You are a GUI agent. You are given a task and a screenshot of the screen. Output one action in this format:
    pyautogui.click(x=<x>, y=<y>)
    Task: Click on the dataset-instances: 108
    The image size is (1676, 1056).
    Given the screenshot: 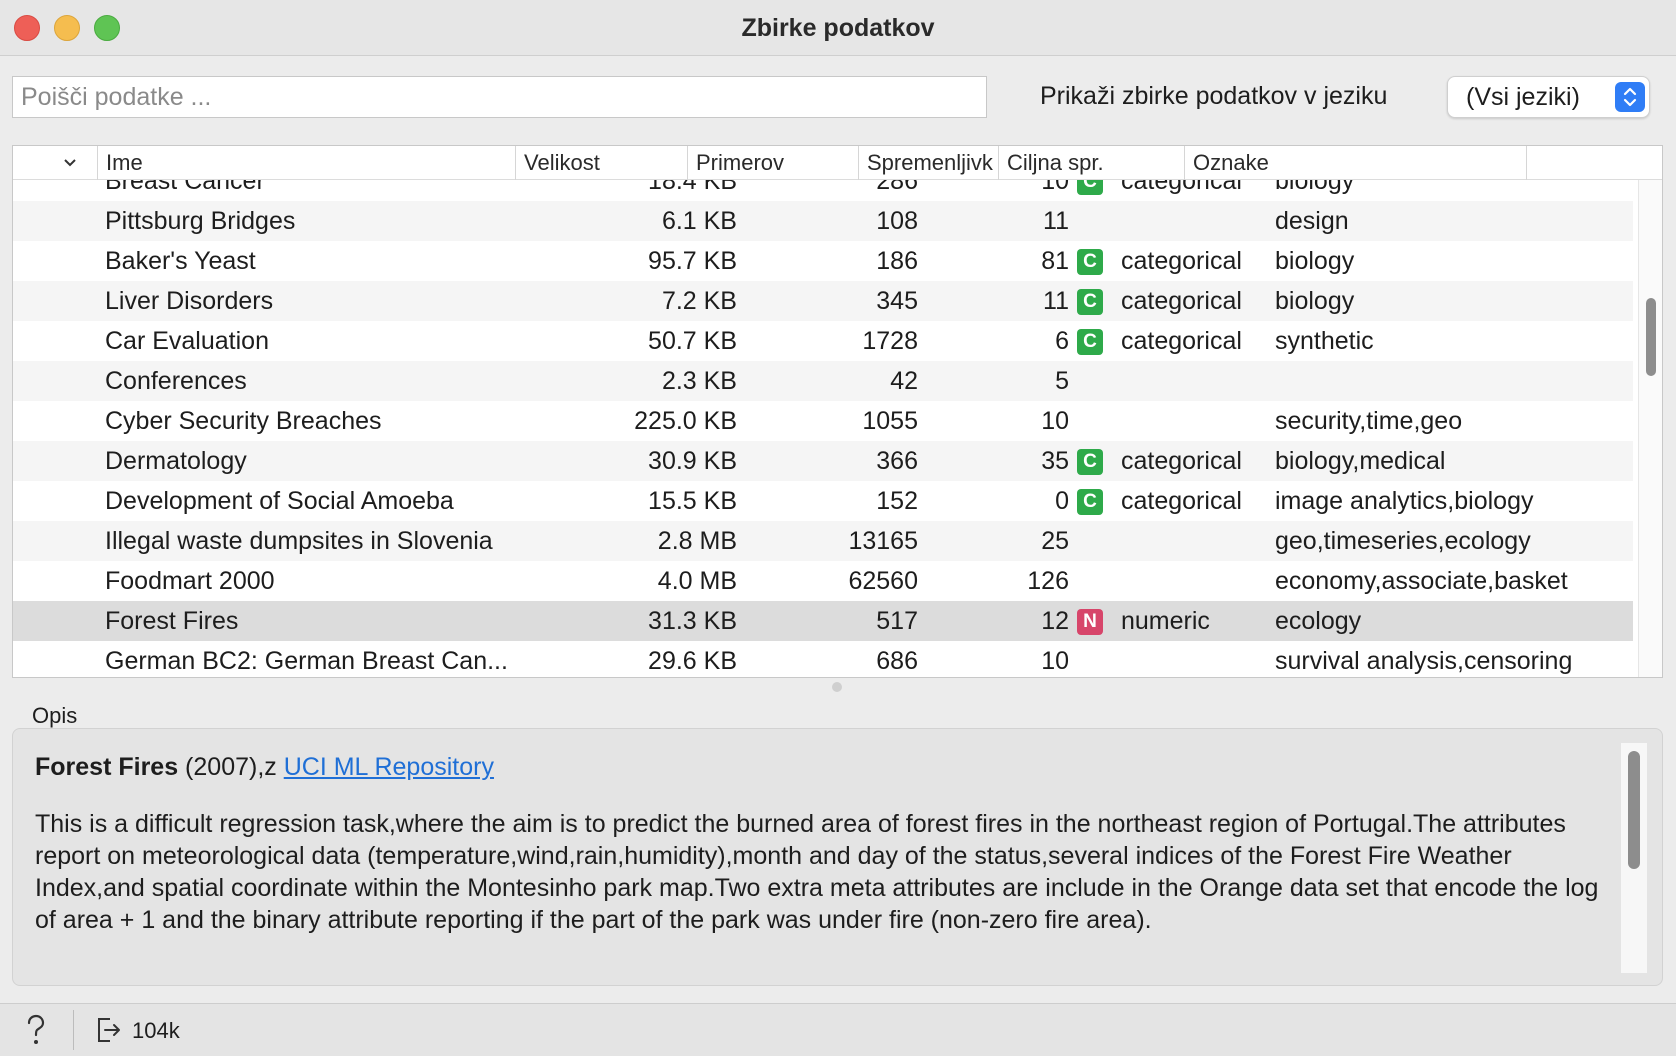 What is the action you would take?
    pyautogui.click(x=897, y=221)
    